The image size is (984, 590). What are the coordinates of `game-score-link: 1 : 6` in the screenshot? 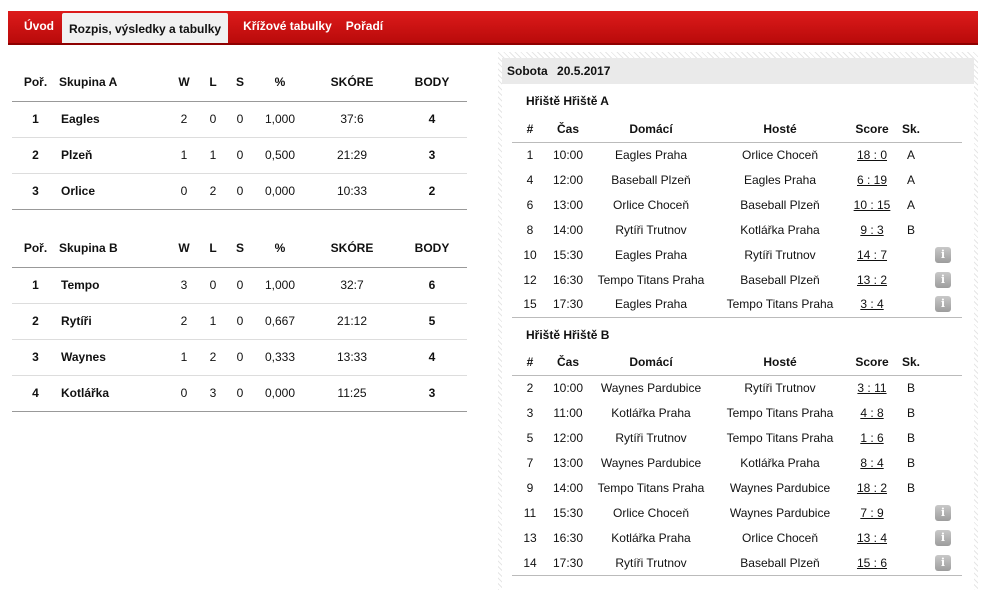 It's located at (871, 438).